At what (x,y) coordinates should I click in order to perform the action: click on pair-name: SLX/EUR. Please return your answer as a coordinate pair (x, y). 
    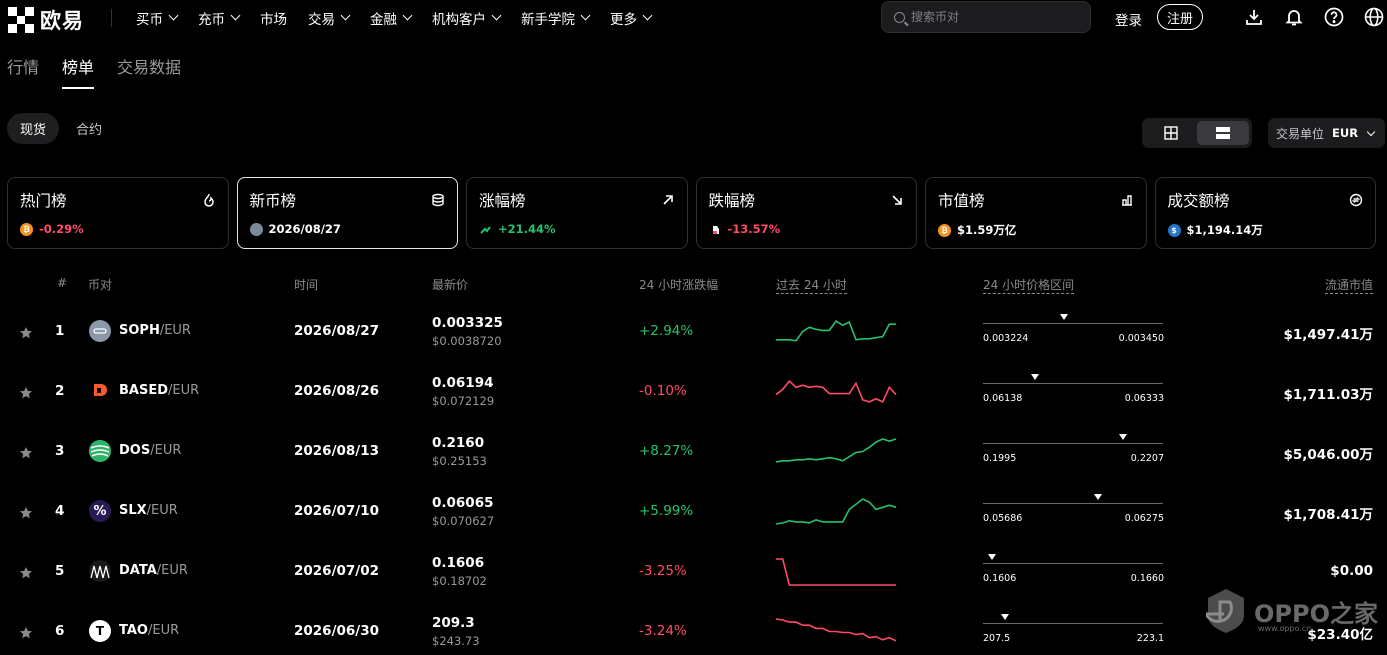
    Looking at the image, I should click on (148, 510).